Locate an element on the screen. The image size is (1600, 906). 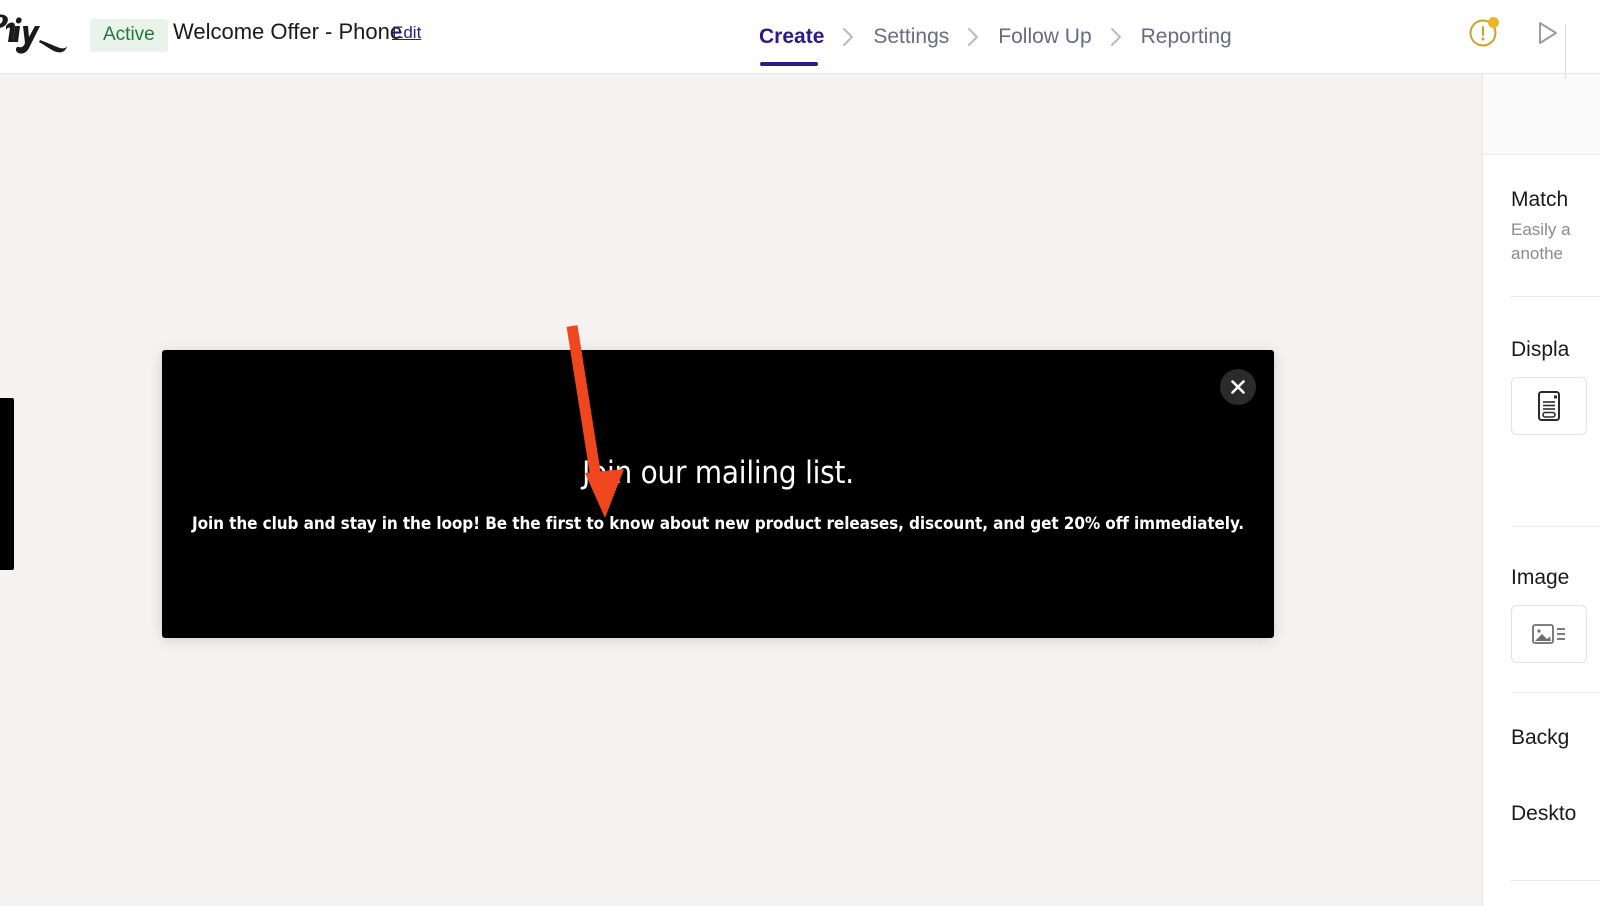
active-tab-indicator is located at coordinates (789, 64).